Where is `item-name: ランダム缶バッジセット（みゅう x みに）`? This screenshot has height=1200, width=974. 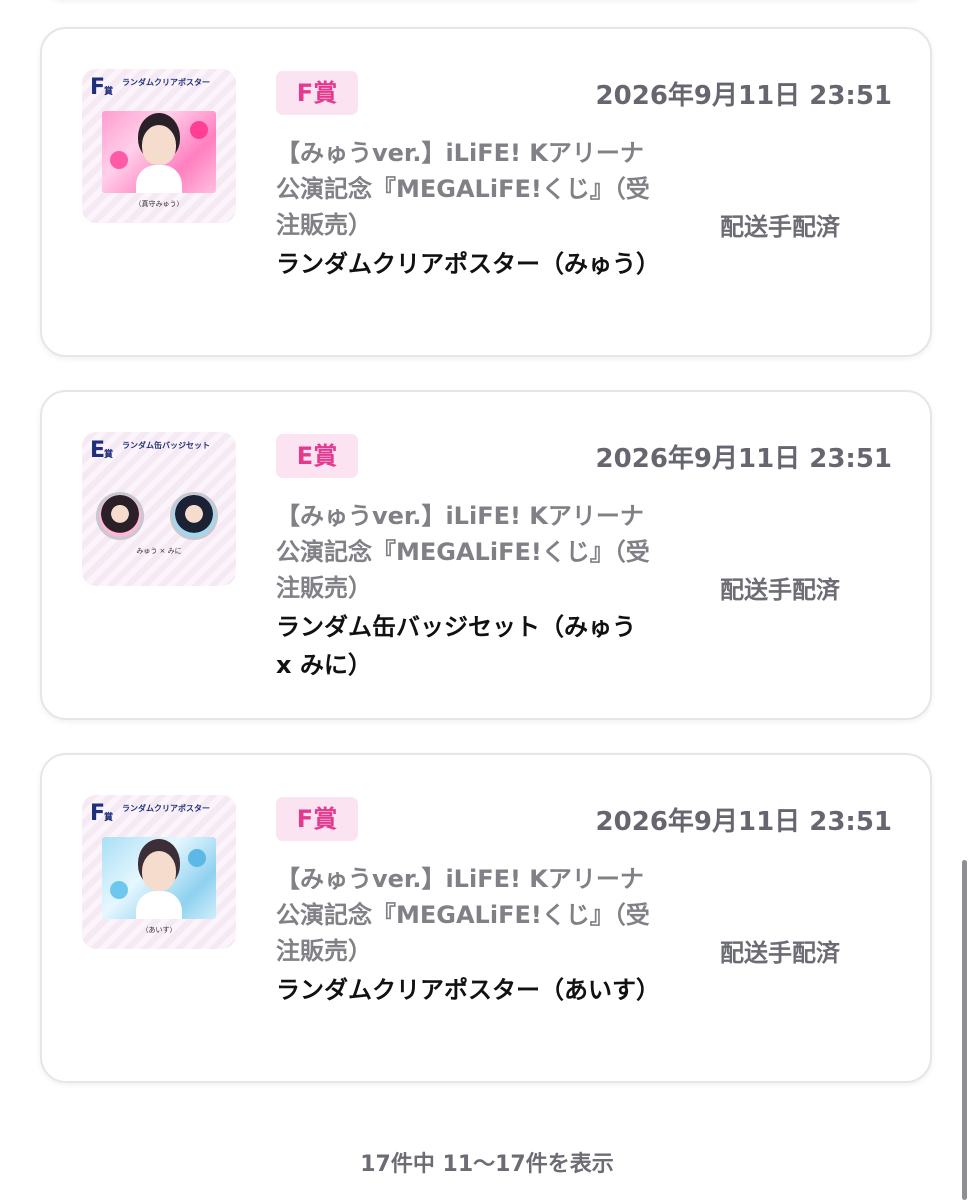 item-name: ランダム缶バッジセット（みゅう x みに） is located at coordinates (456, 646).